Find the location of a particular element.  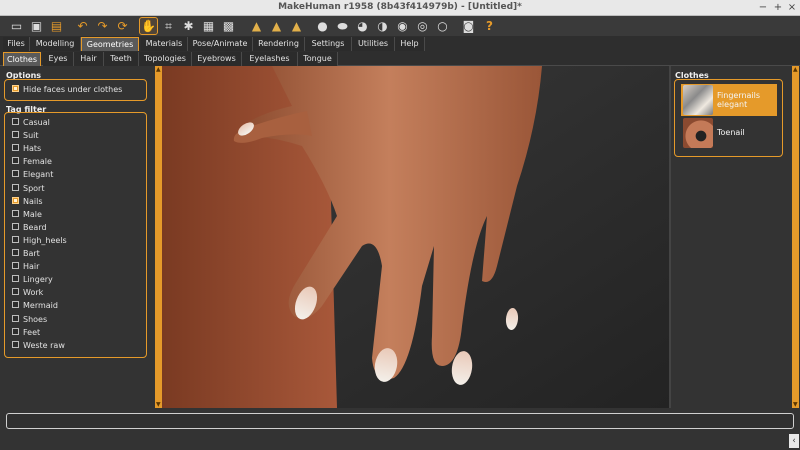

tab-settings: Settings is located at coordinates (328, 44).